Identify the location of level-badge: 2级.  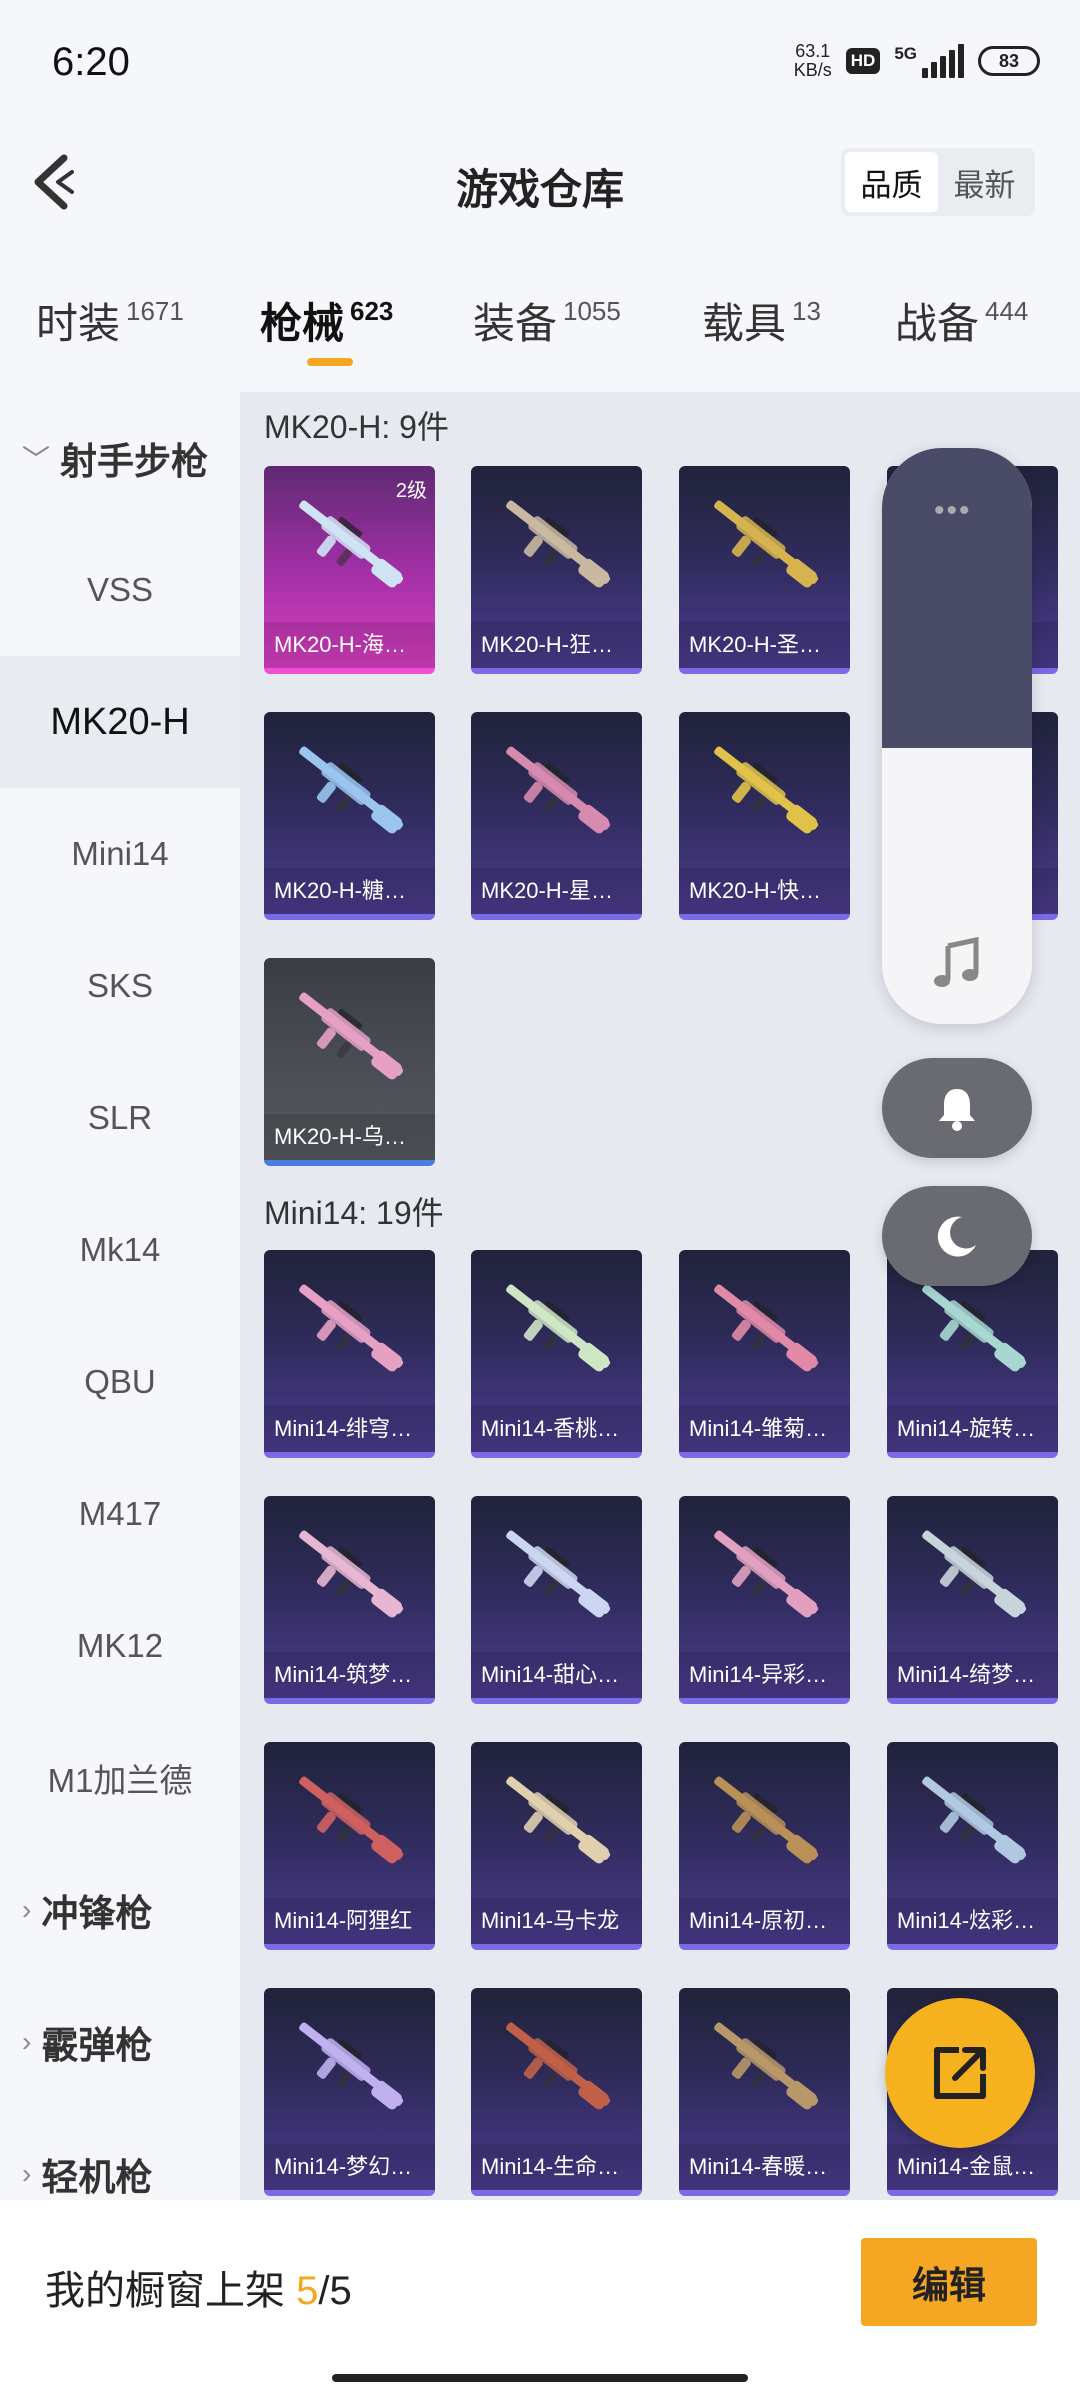
(411, 491).